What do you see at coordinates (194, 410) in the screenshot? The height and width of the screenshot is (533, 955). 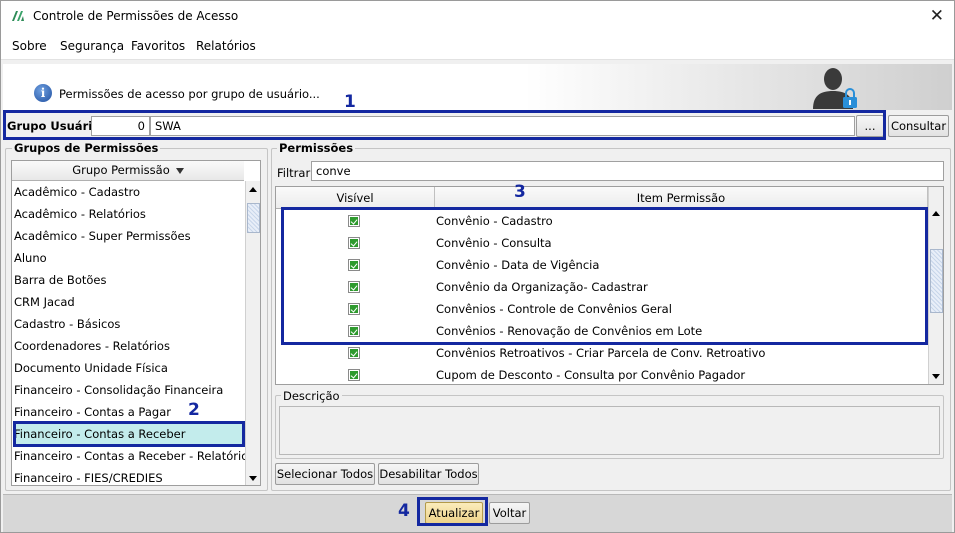 I see `callout-2: 2` at bounding box center [194, 410].